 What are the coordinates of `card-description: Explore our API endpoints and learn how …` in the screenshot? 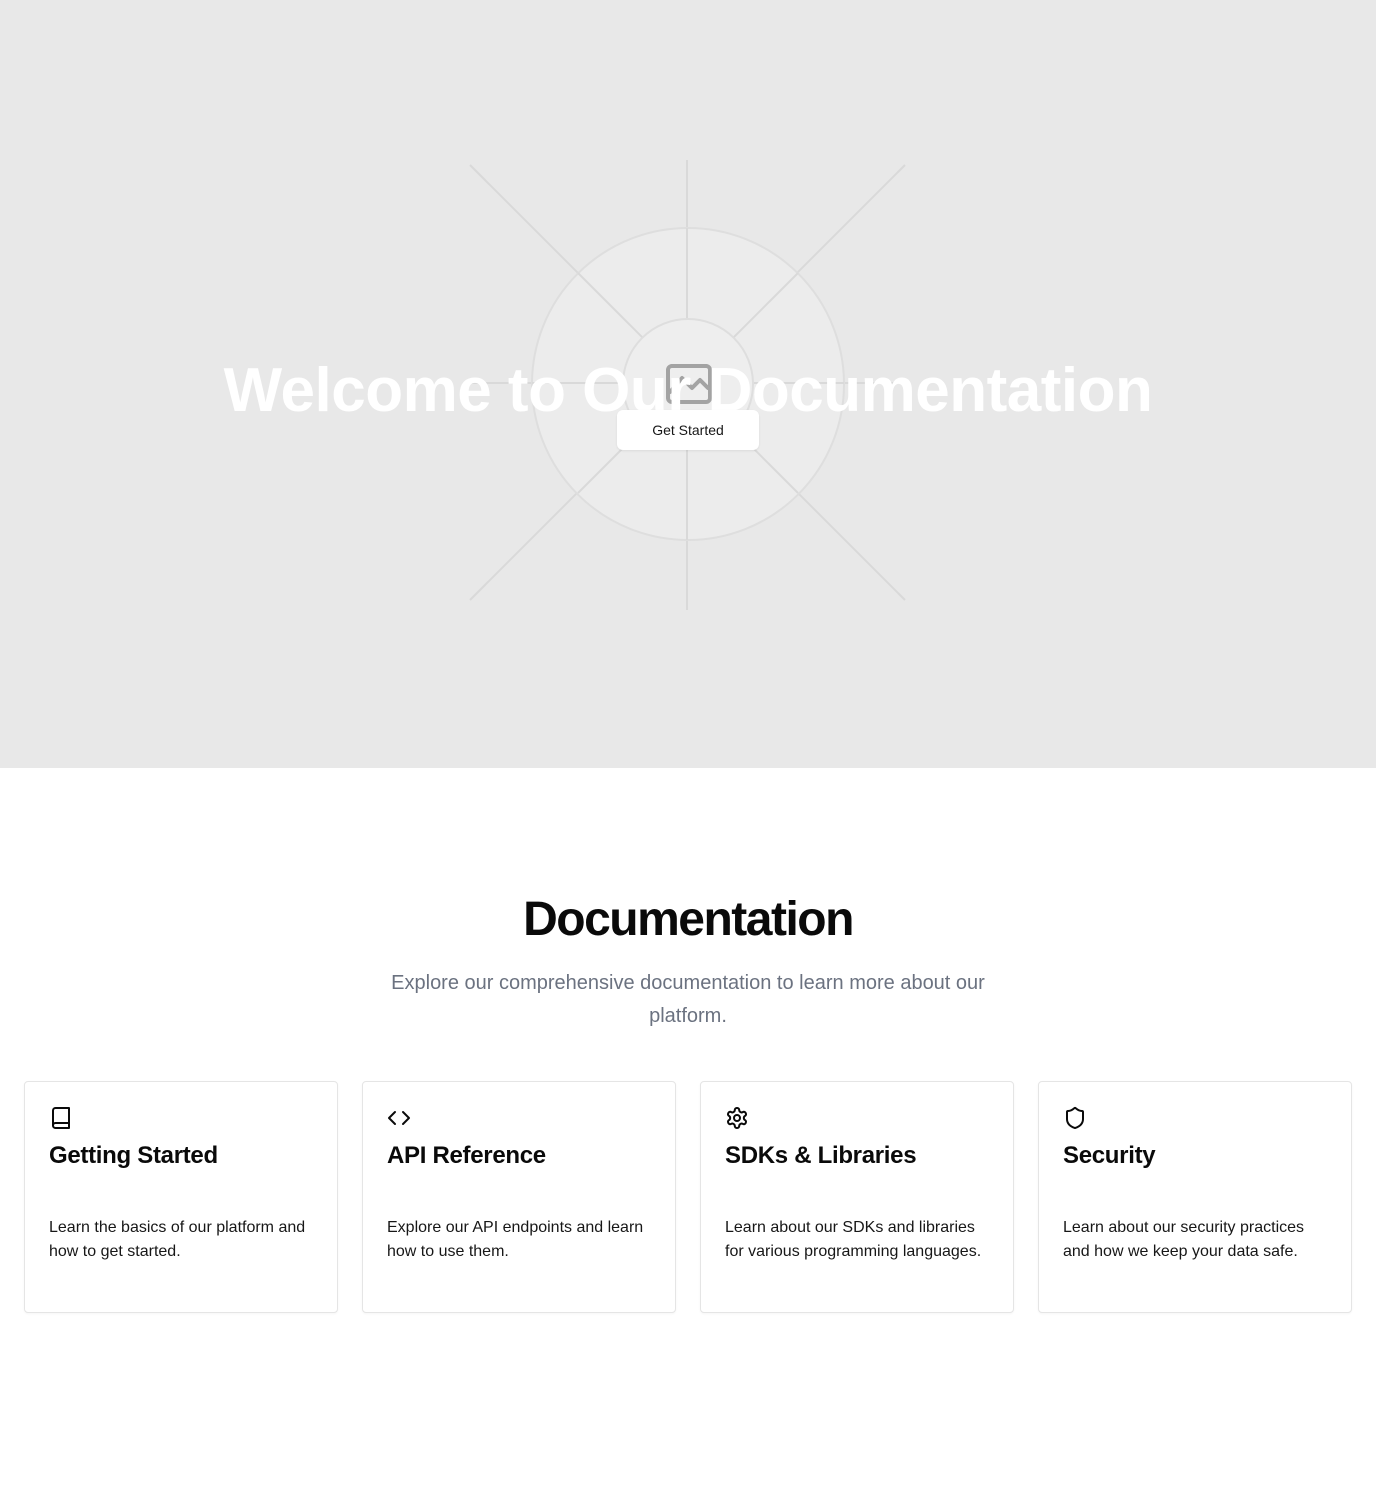 It's located at (515, 1239).